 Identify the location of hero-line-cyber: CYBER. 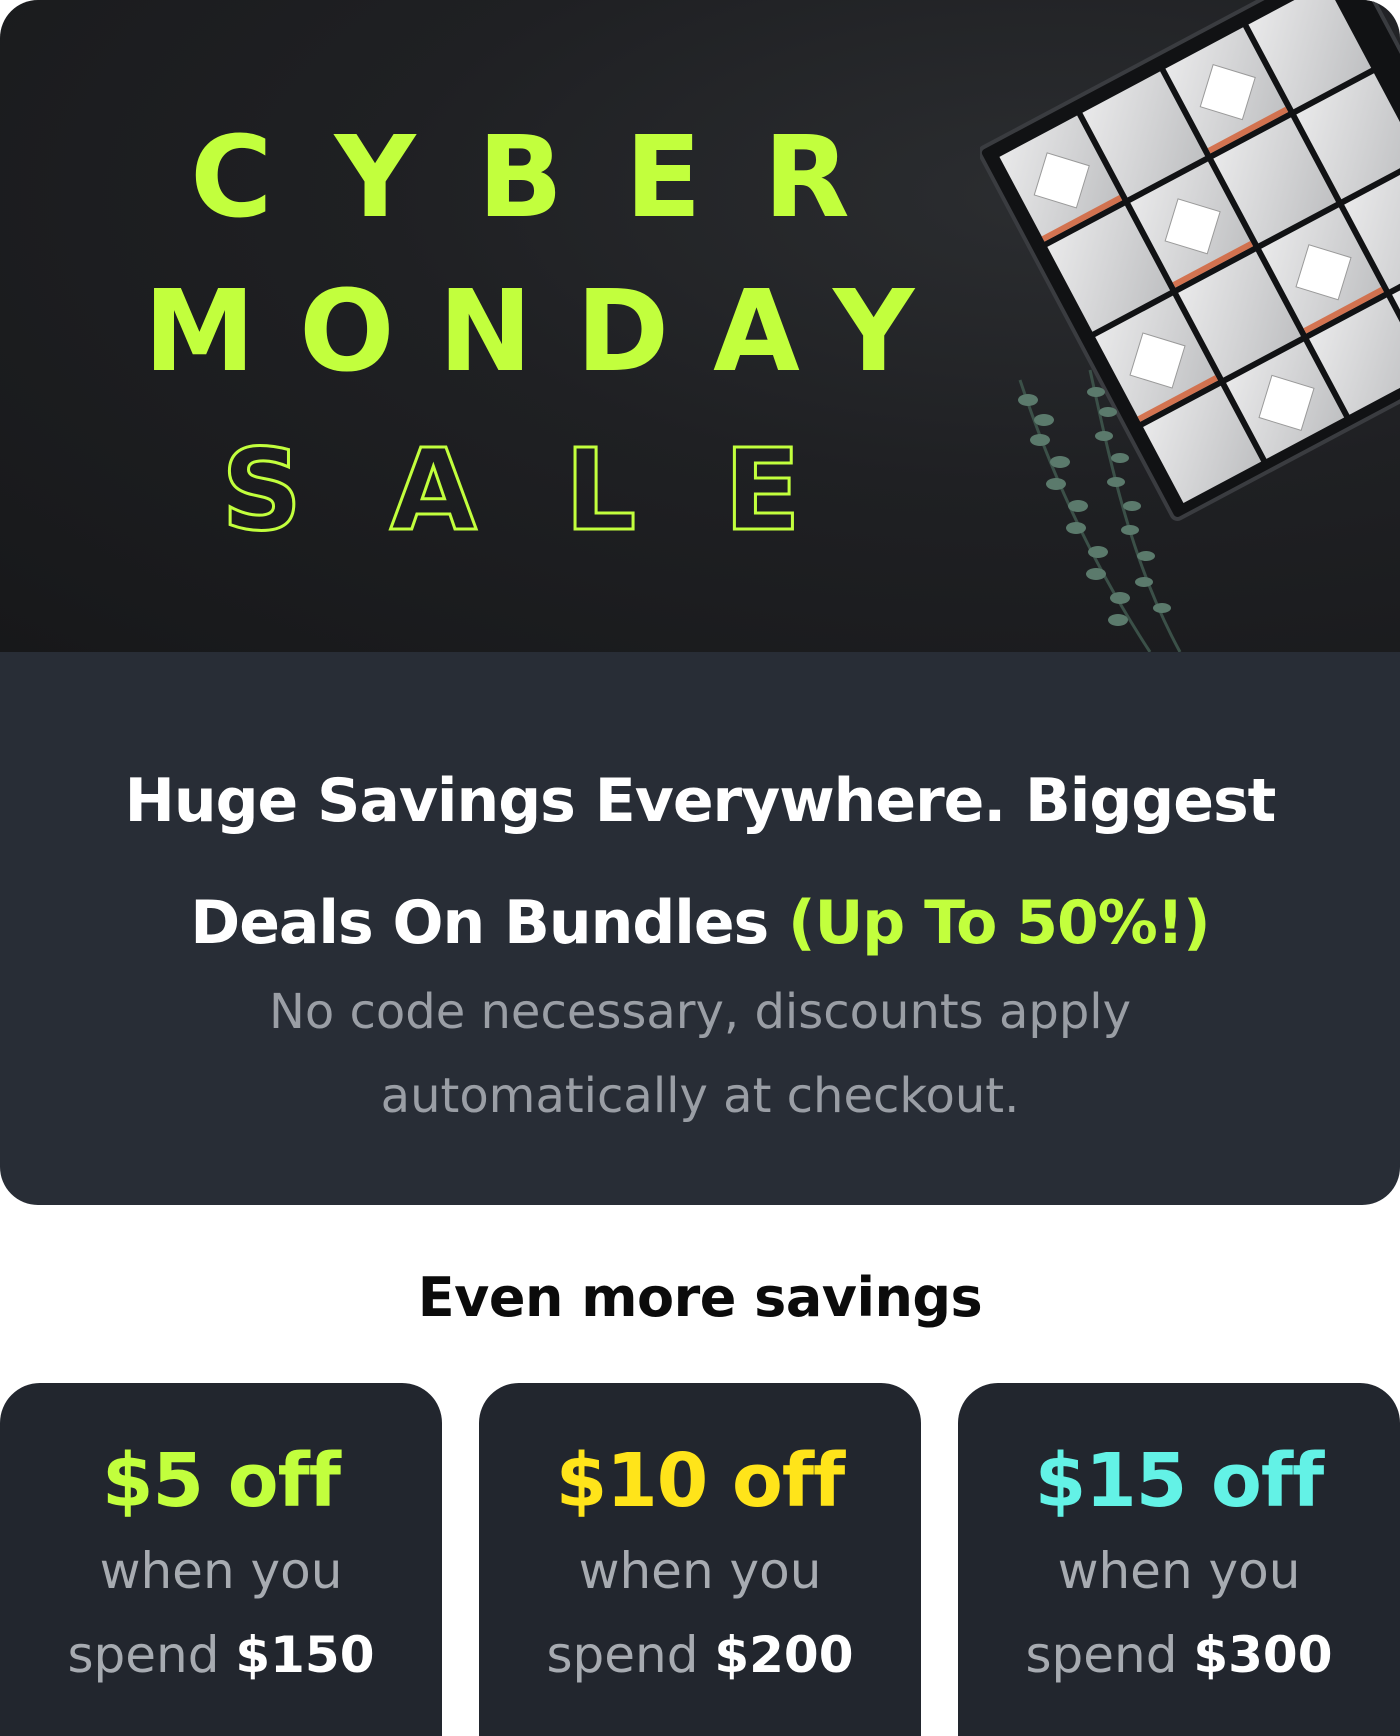
(550, 178).